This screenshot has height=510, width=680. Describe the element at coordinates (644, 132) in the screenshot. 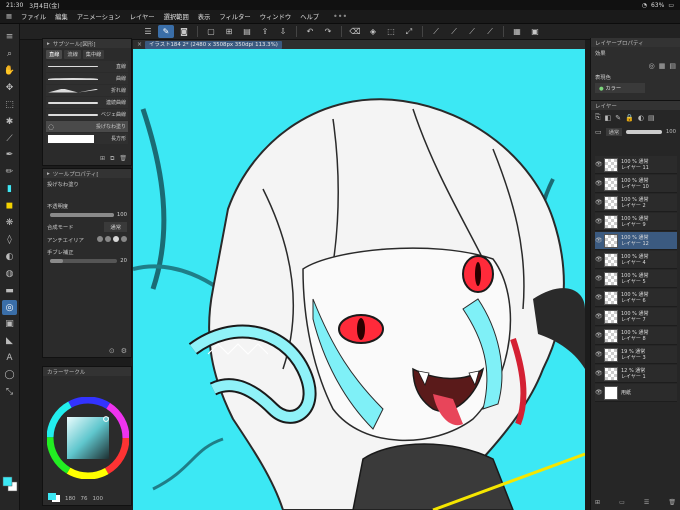

I see `layer-opacity-slider` at that location.